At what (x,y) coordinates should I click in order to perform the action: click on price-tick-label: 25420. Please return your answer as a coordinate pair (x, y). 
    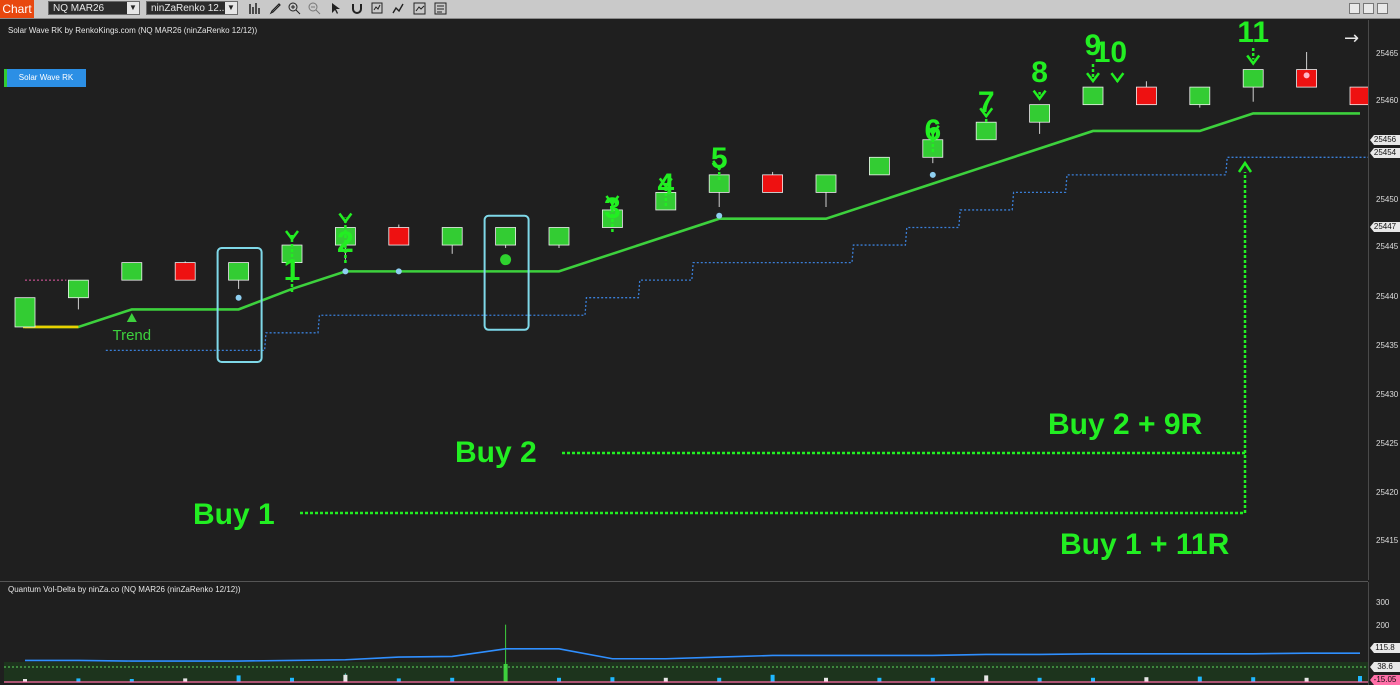
    Looking at the image, I should click on (1387, 492).